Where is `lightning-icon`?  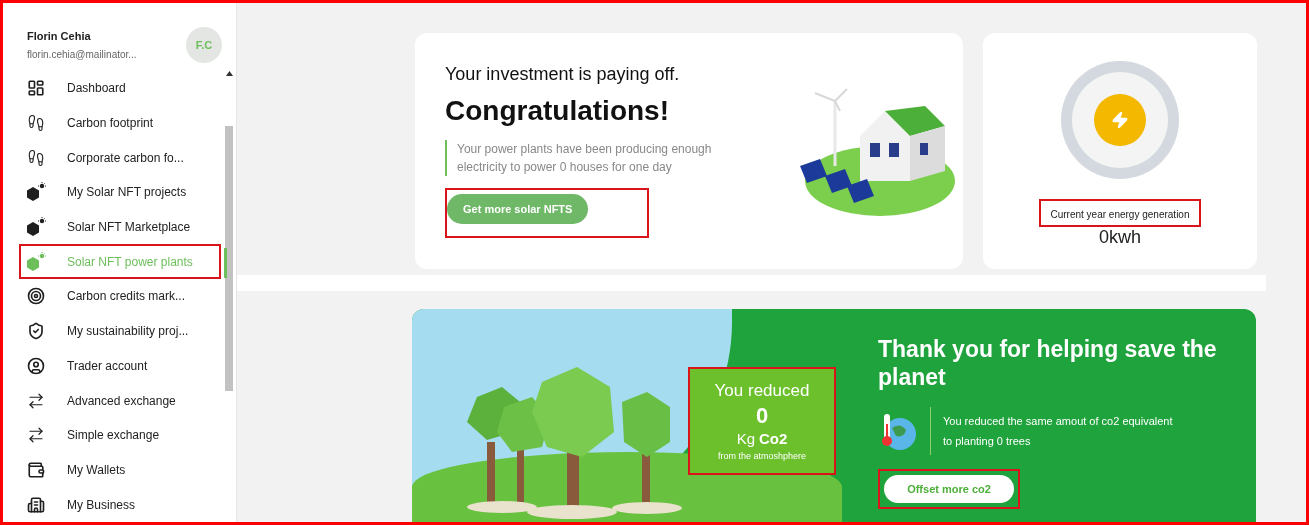
lightning-icon is located at coordinates (1120, 120).